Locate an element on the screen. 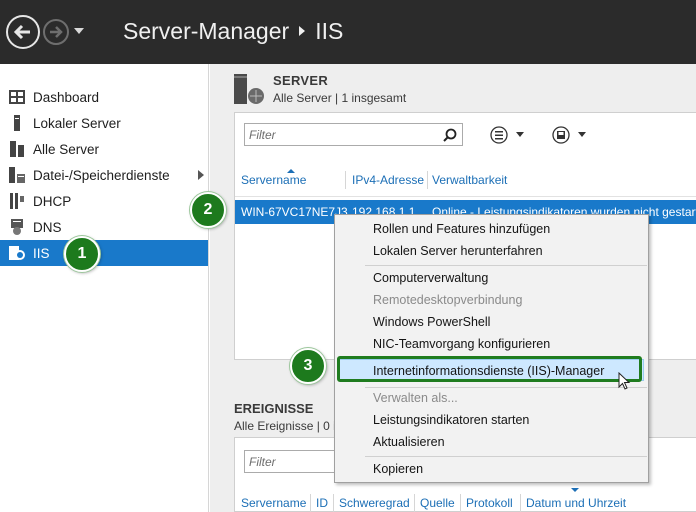 This screenshot has height=512, width=696. column-header-manageability: Verwaltbarkeit is located at coordinates (469, 180).